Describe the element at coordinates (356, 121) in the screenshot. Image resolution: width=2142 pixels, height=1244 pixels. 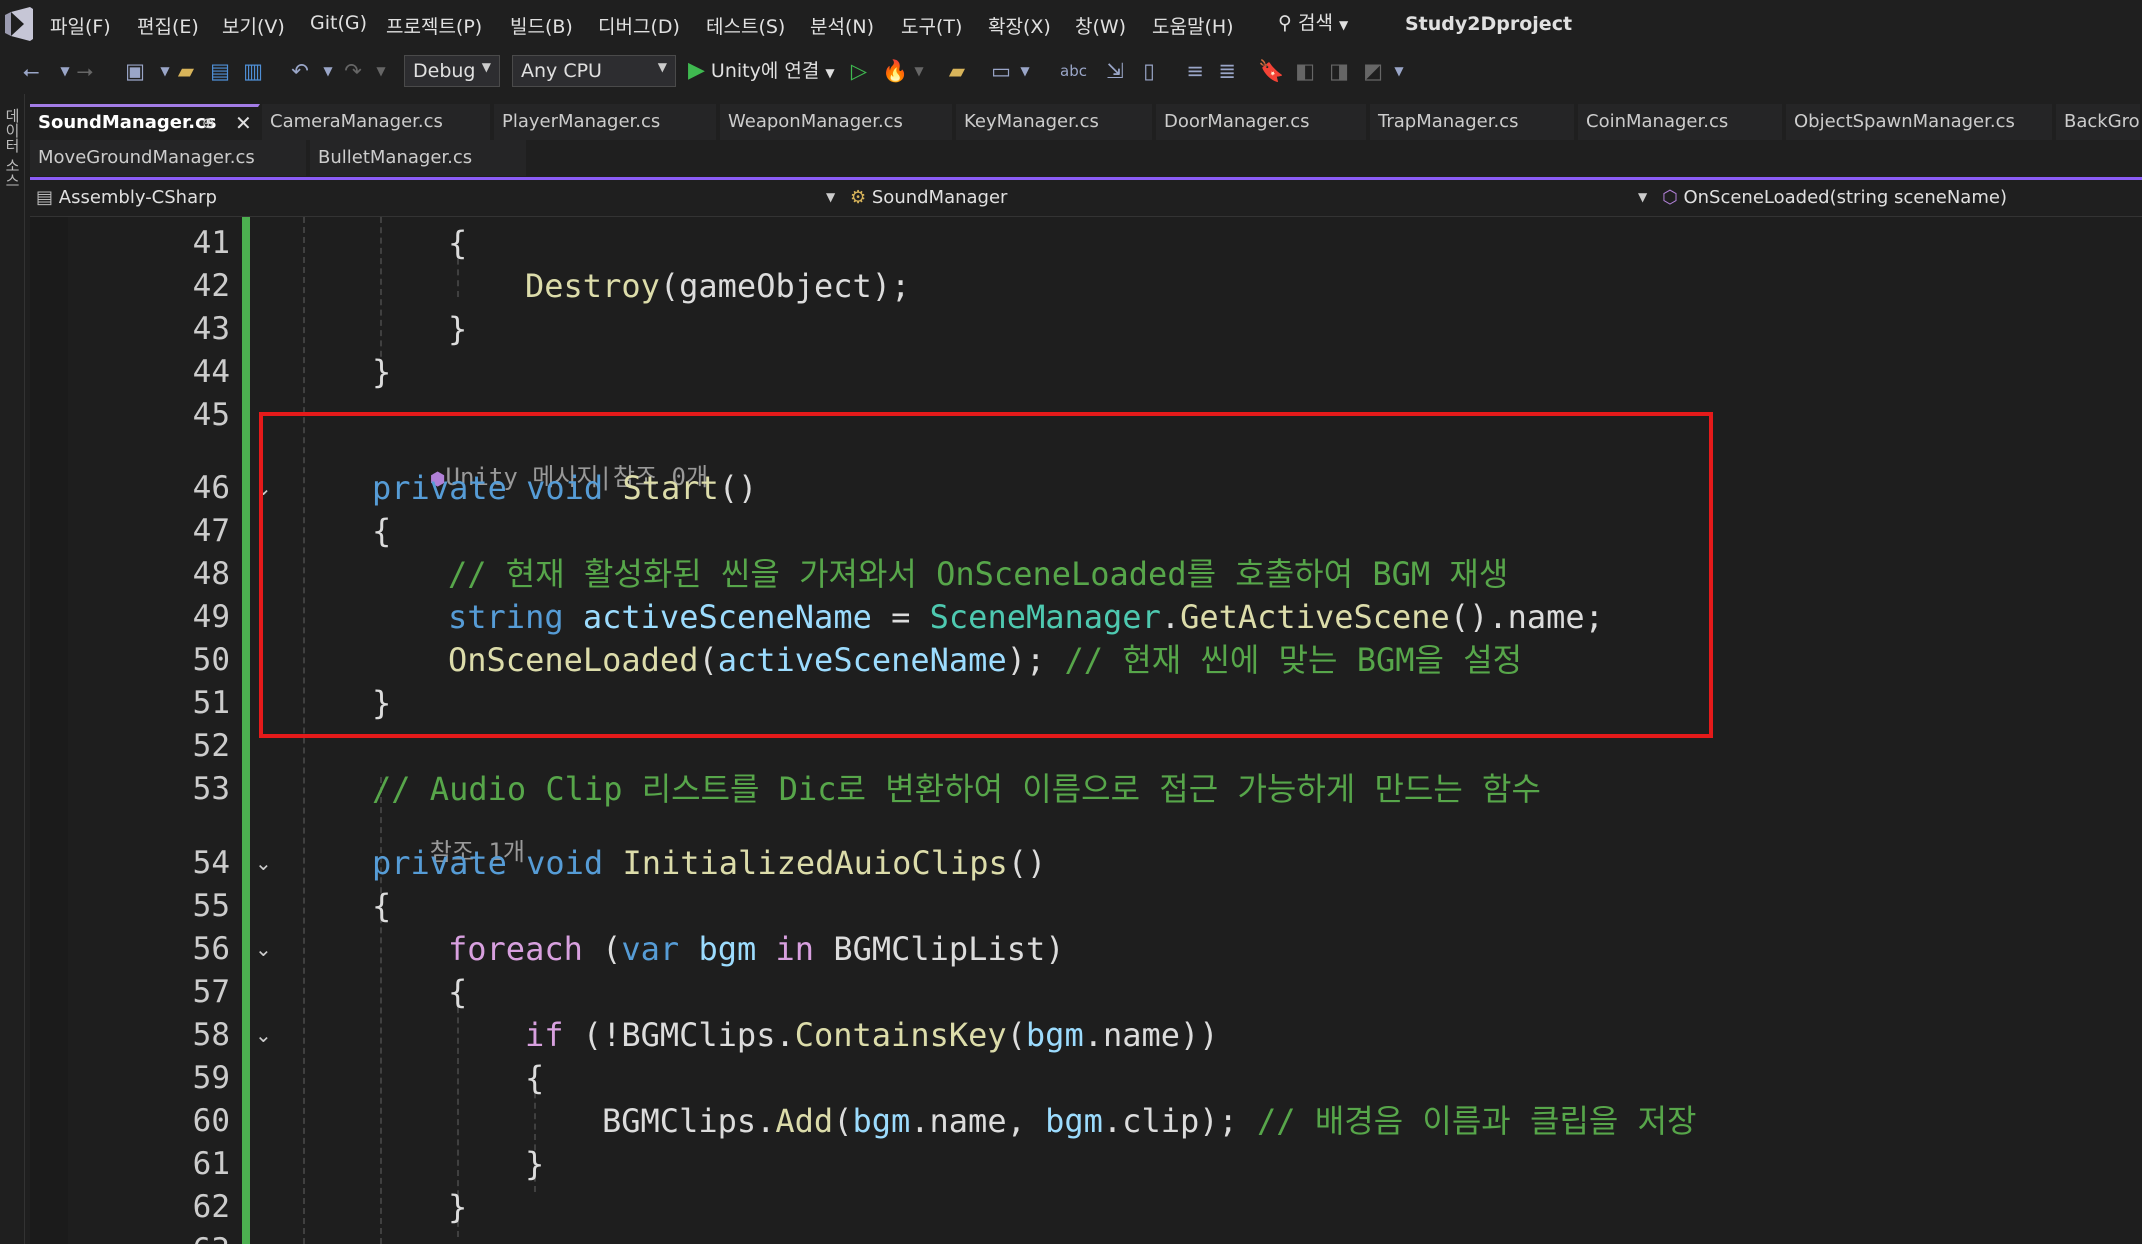
I see `tab-label: CameraManager.cs` at that location.